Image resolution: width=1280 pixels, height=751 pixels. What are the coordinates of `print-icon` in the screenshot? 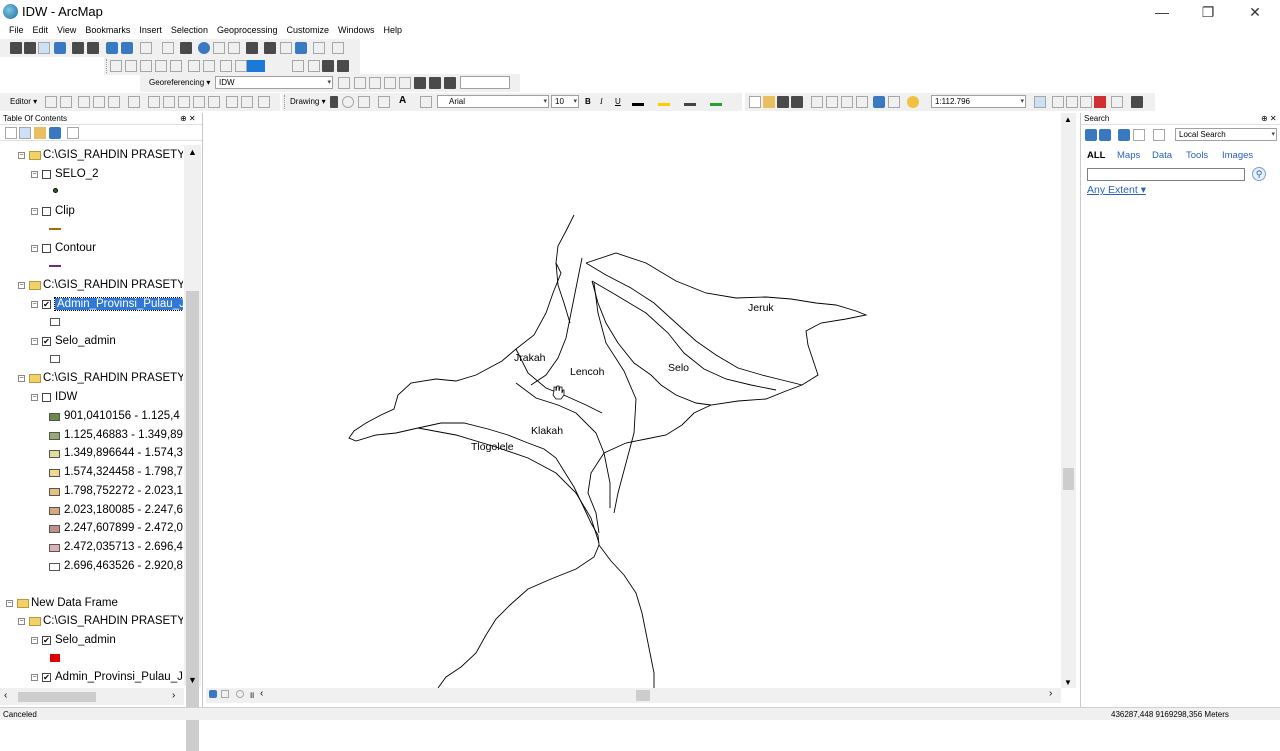 It's located at (797, 102).